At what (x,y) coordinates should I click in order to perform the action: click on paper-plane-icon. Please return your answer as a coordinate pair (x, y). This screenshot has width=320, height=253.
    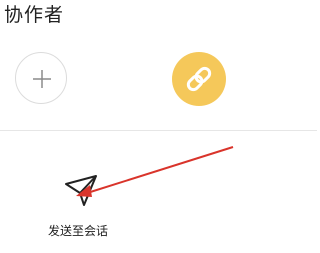
    Looking at the image, I should click on (81, 190).